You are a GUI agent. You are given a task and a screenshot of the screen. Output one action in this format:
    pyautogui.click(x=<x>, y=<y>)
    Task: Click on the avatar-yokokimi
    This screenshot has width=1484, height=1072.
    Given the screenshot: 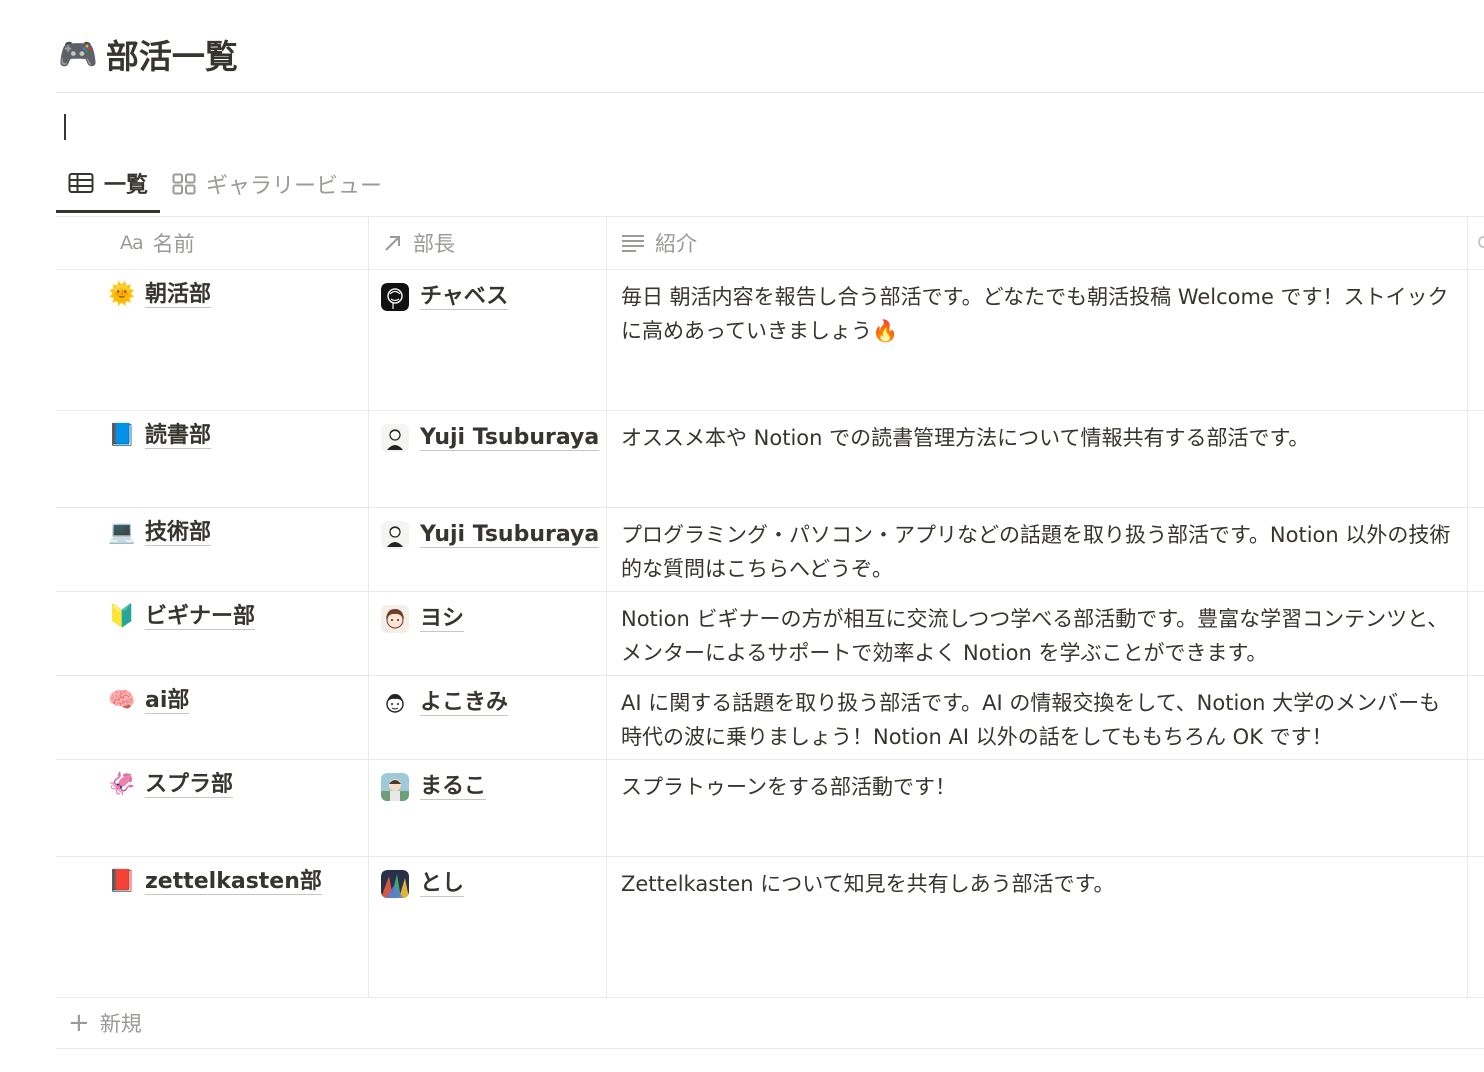 What is the action you would take?
    pyautogui.click(x=395, y=703)
    